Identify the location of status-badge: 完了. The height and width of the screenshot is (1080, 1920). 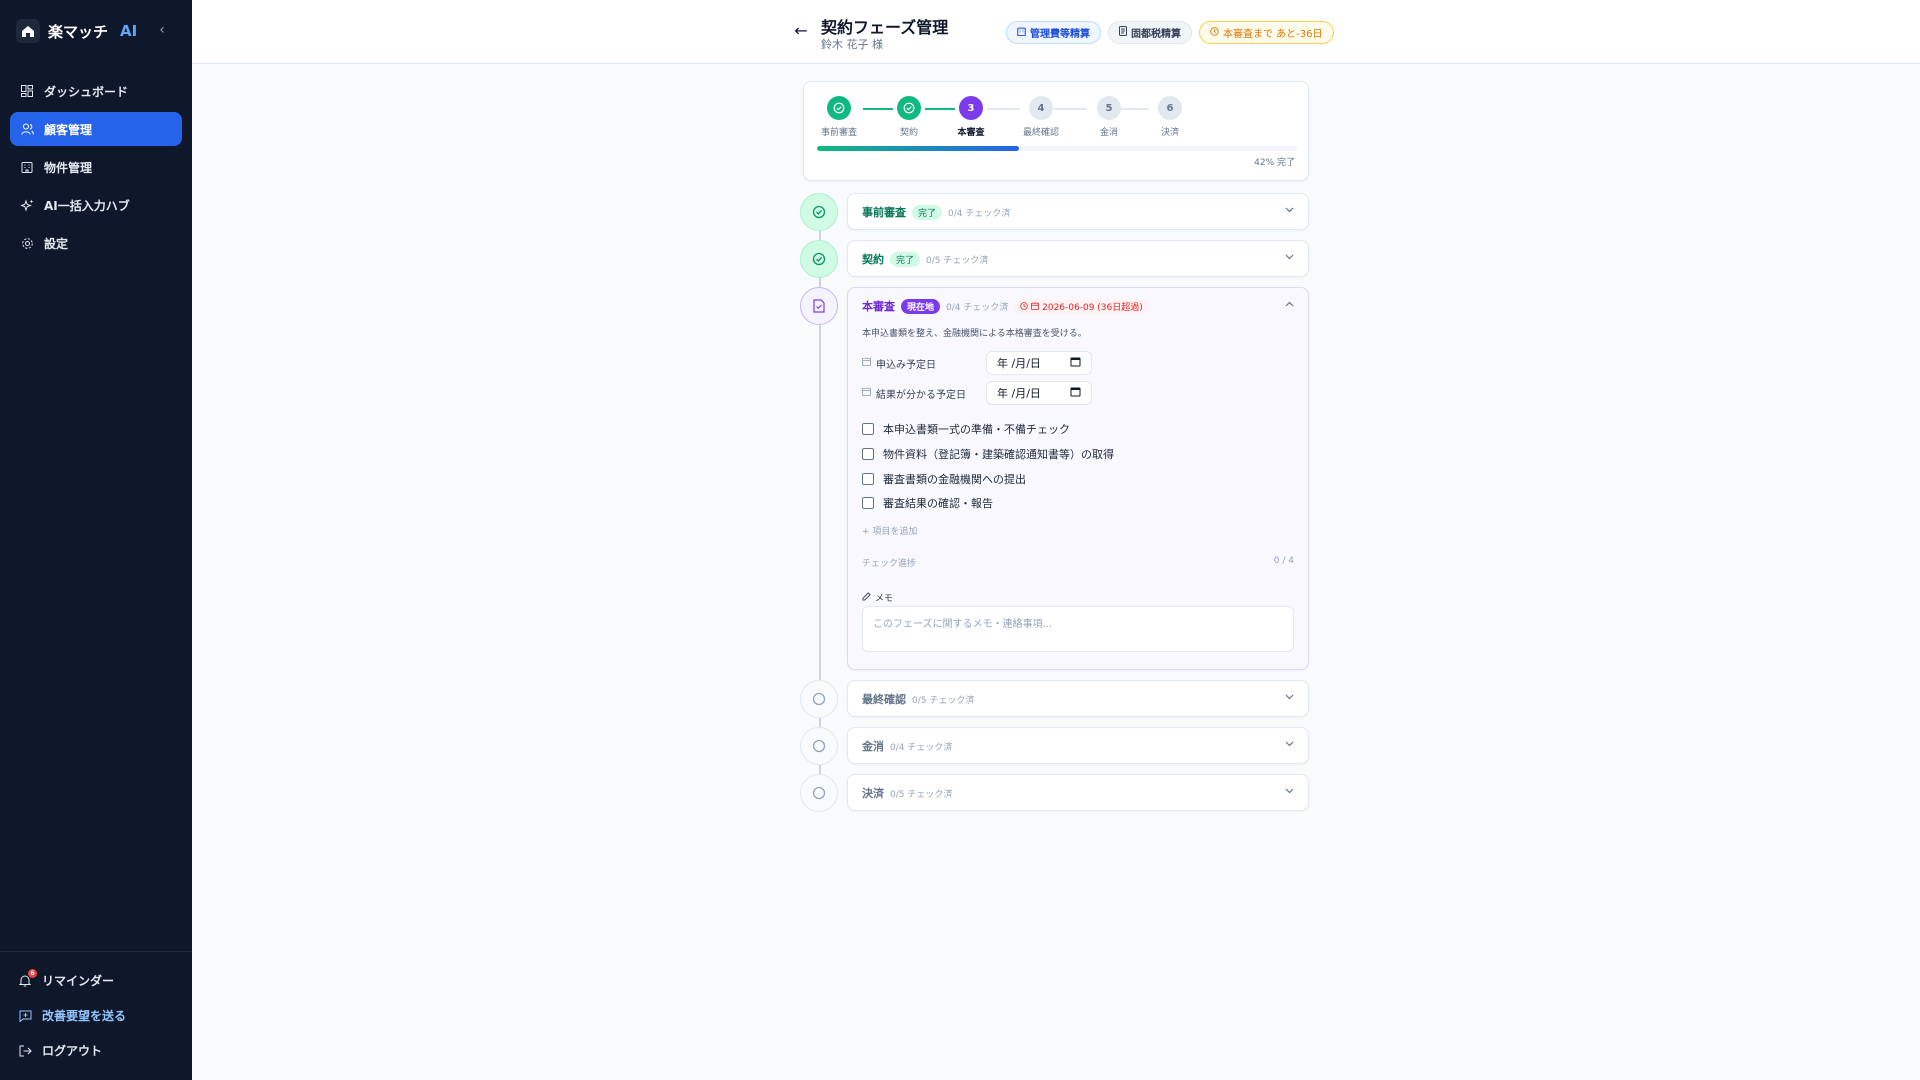
(905, 259).